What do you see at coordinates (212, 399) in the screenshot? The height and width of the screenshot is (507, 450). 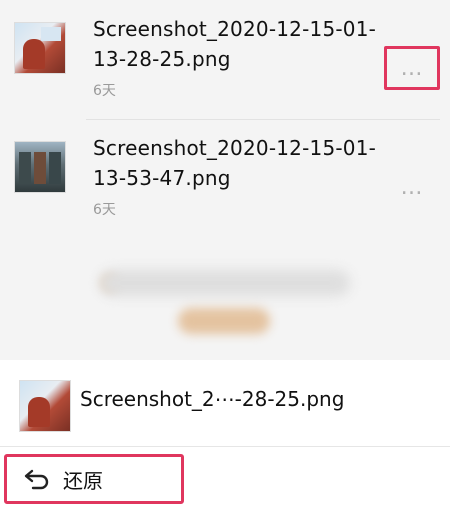 I see `sheet-file-name: Screenshot_2⋯-28-25.png` at bounding box center [212, 399].